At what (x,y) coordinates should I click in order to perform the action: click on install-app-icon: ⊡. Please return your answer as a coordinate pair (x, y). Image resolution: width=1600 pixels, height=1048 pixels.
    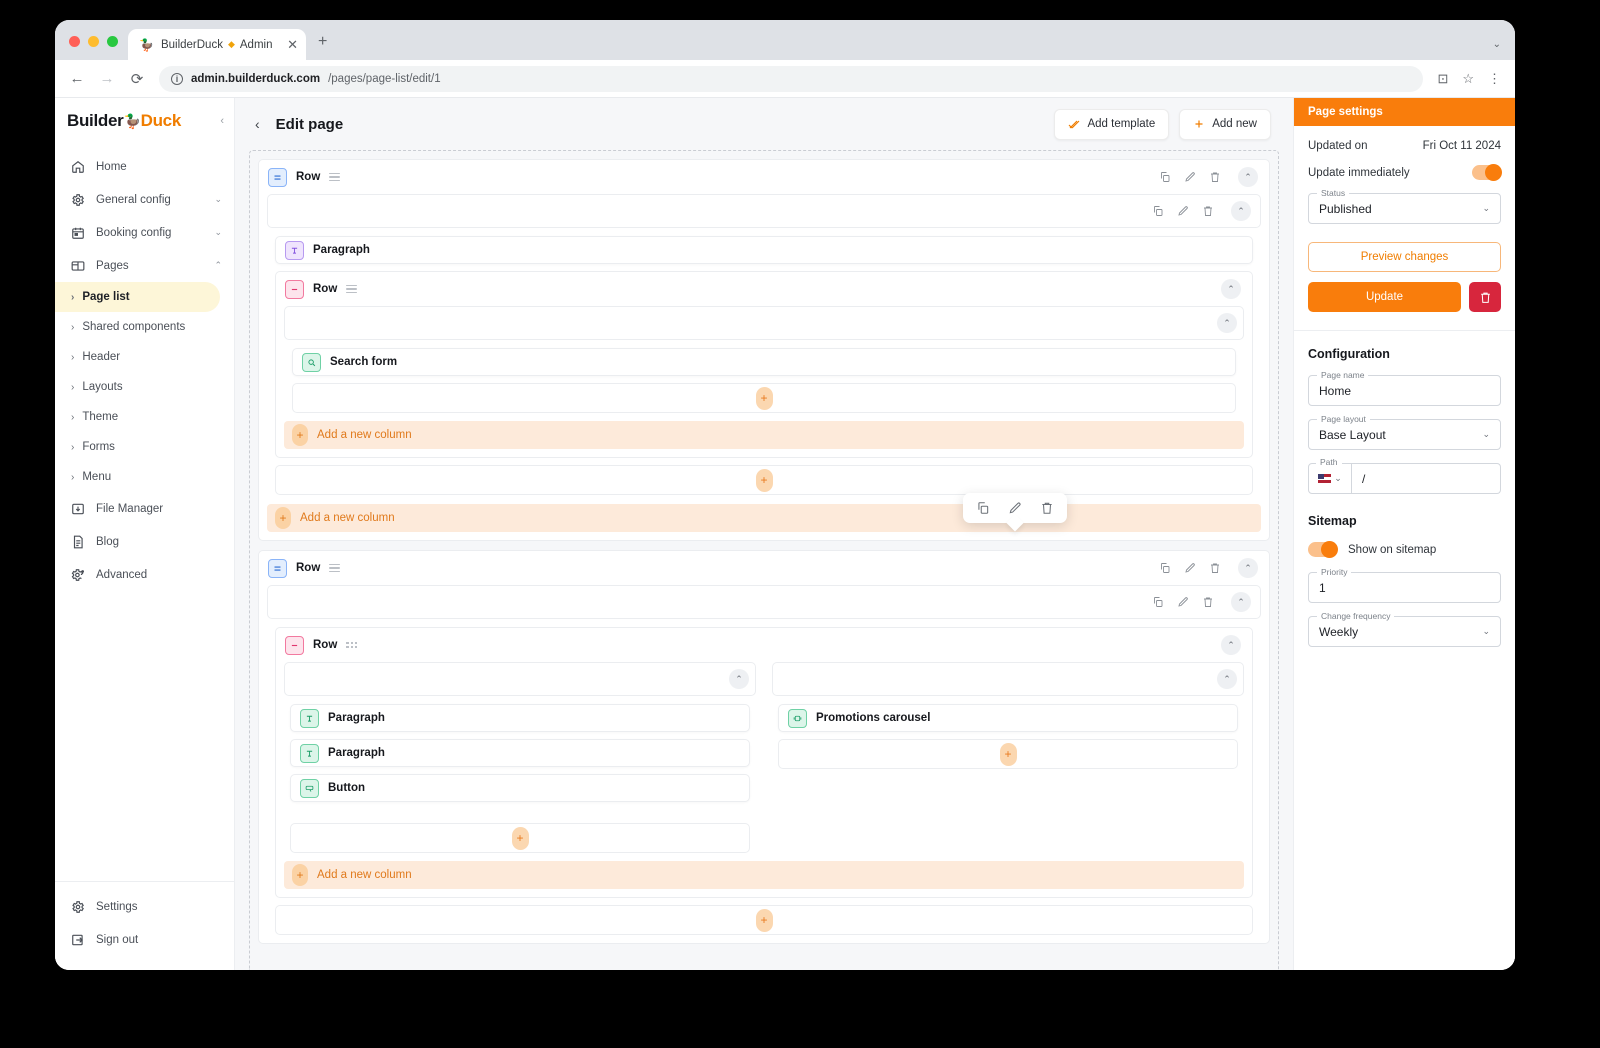
    Looking at the image, I should click on (1442, 79).